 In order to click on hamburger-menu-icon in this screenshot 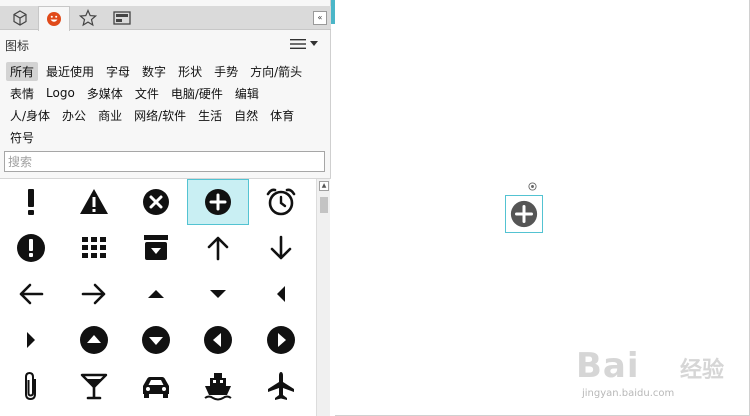, I will do `click(298, 44)`.